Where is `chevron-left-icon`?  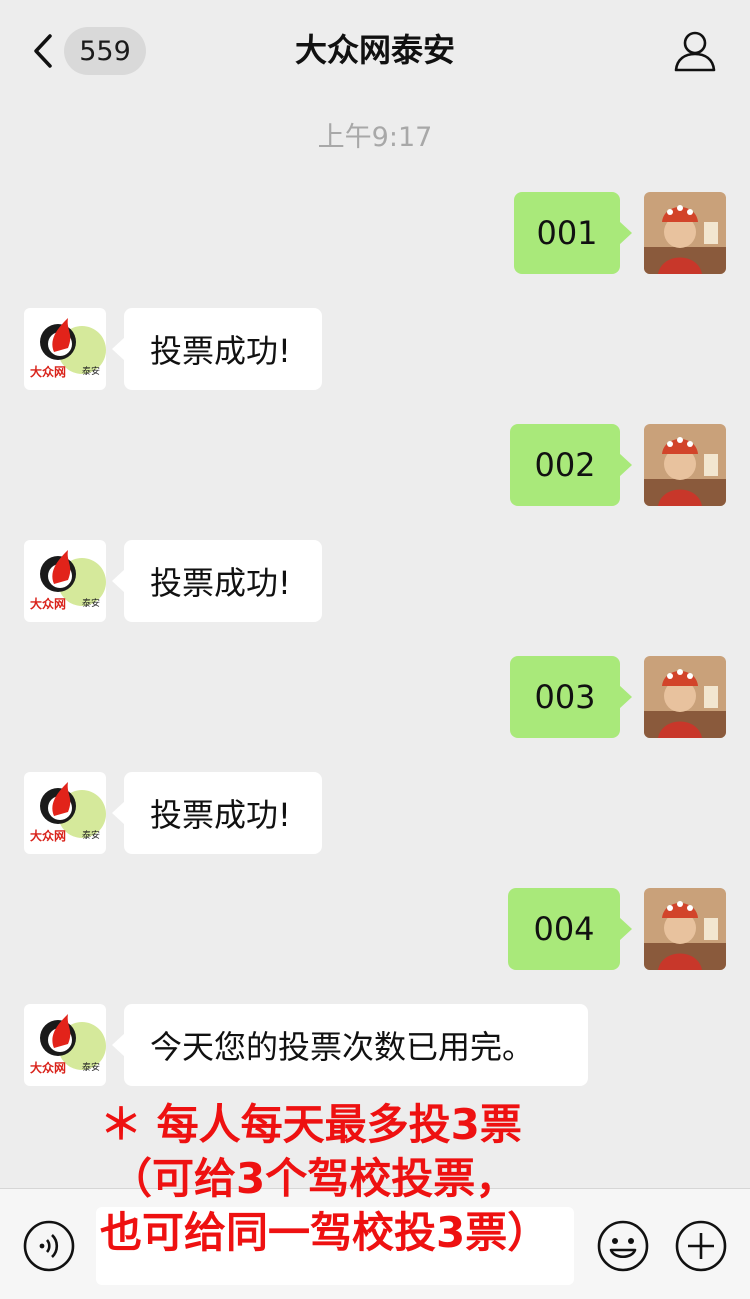
chevron-left-icon is located at coordinates (43, 51).